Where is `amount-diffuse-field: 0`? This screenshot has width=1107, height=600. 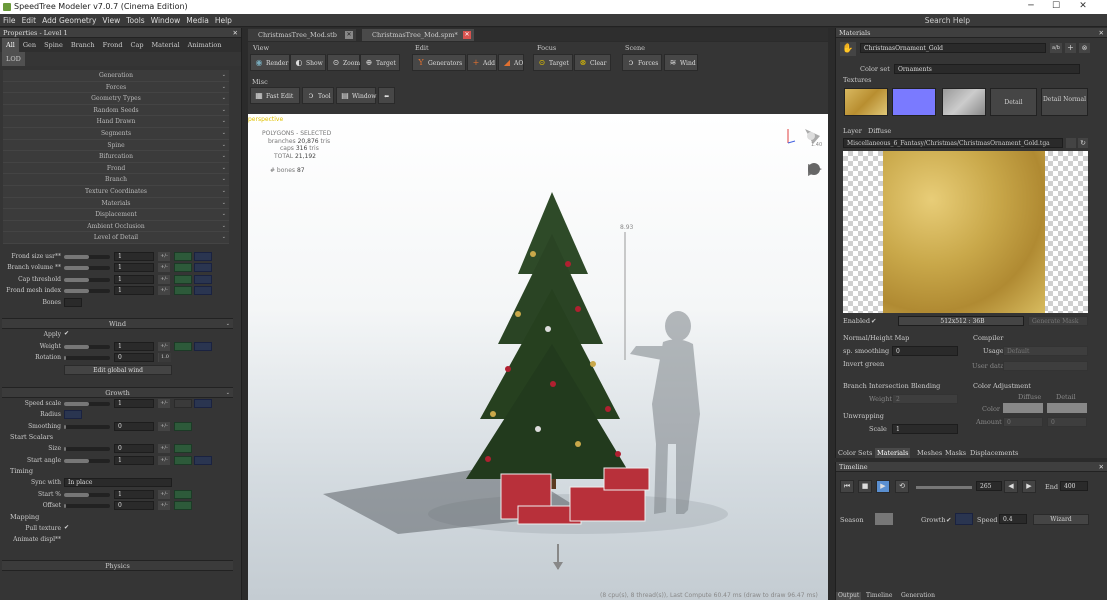
amount-diffuse-field: 0 is located at coordinates (1023, 422).